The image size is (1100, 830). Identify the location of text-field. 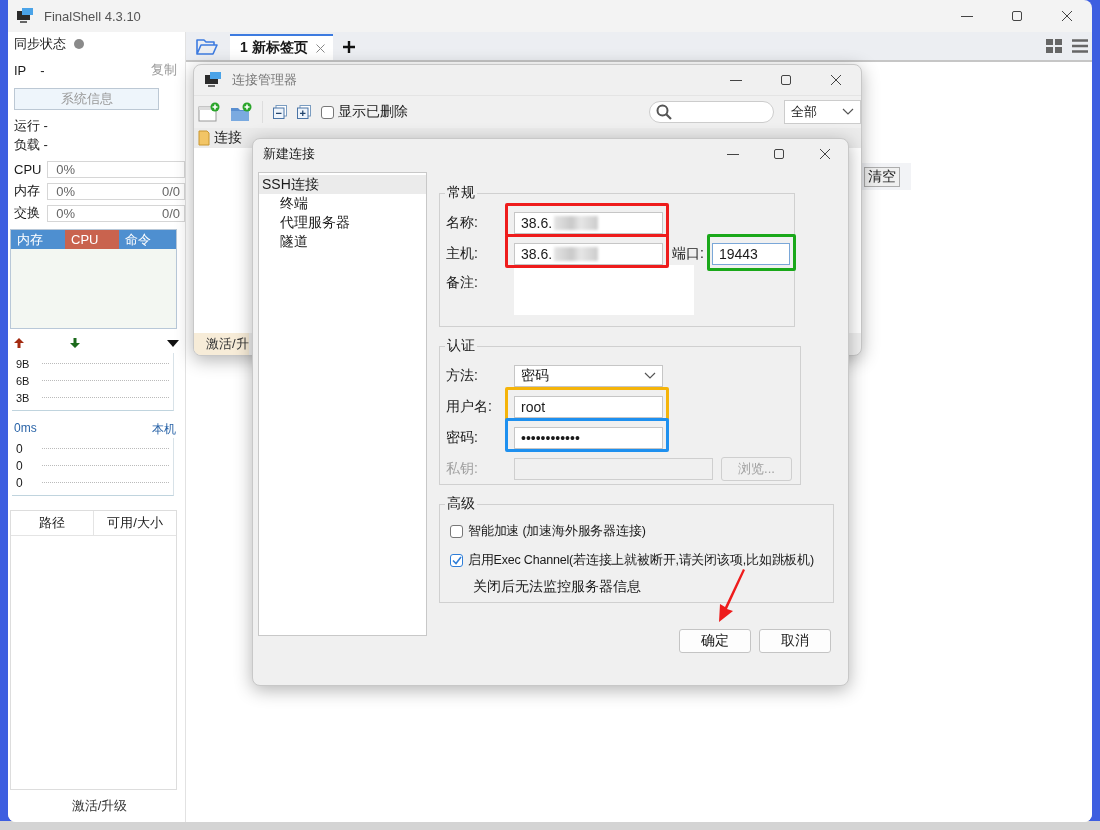
(613, 469).